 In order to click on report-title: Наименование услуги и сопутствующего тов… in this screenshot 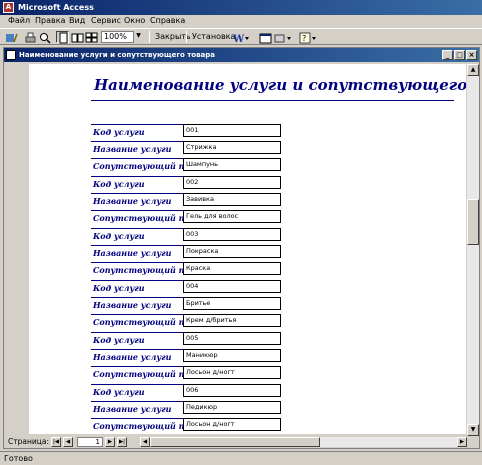, I will do `click(280, 85)`.